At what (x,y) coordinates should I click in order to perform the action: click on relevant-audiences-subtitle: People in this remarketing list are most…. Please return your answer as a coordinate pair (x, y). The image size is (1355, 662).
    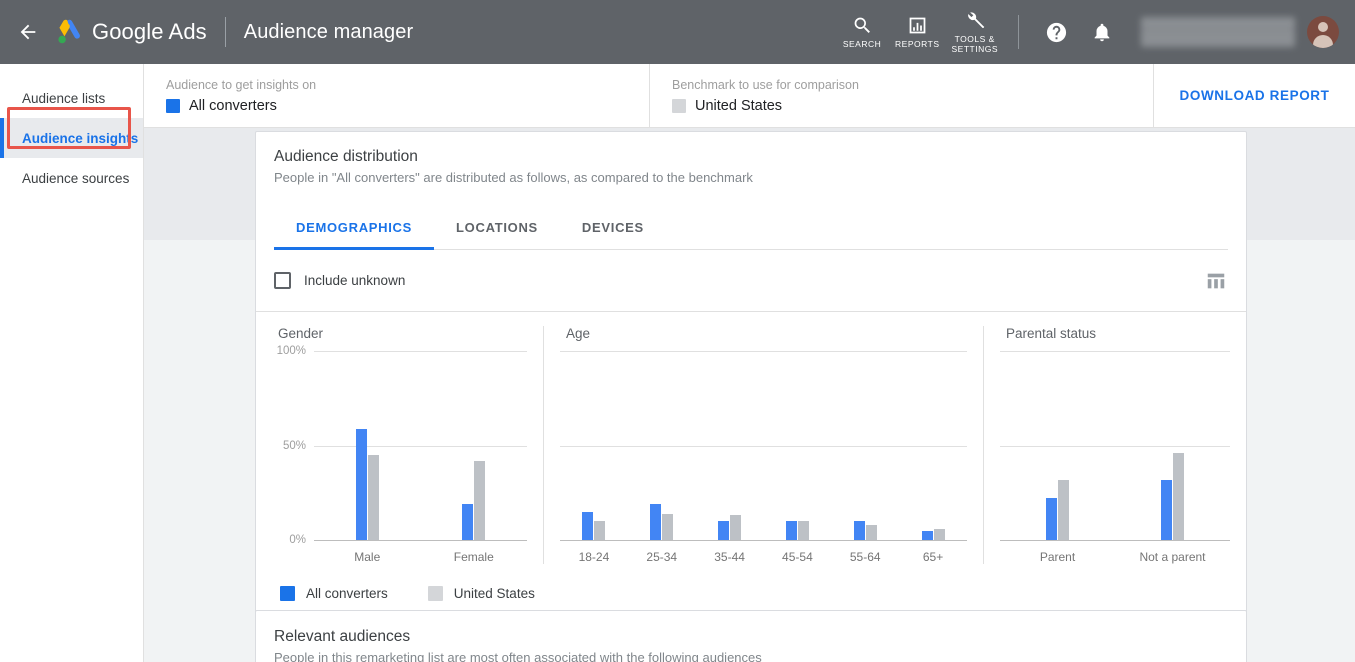
    Looking at the image, I should click on (518, 656).